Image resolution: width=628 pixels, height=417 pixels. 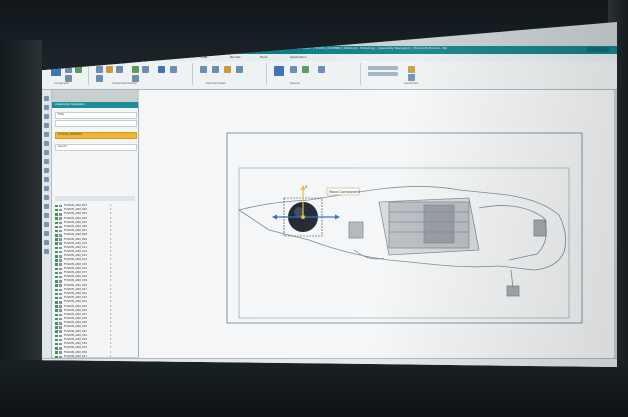 I want to click on position-option-button, so click(x=173, y=69).